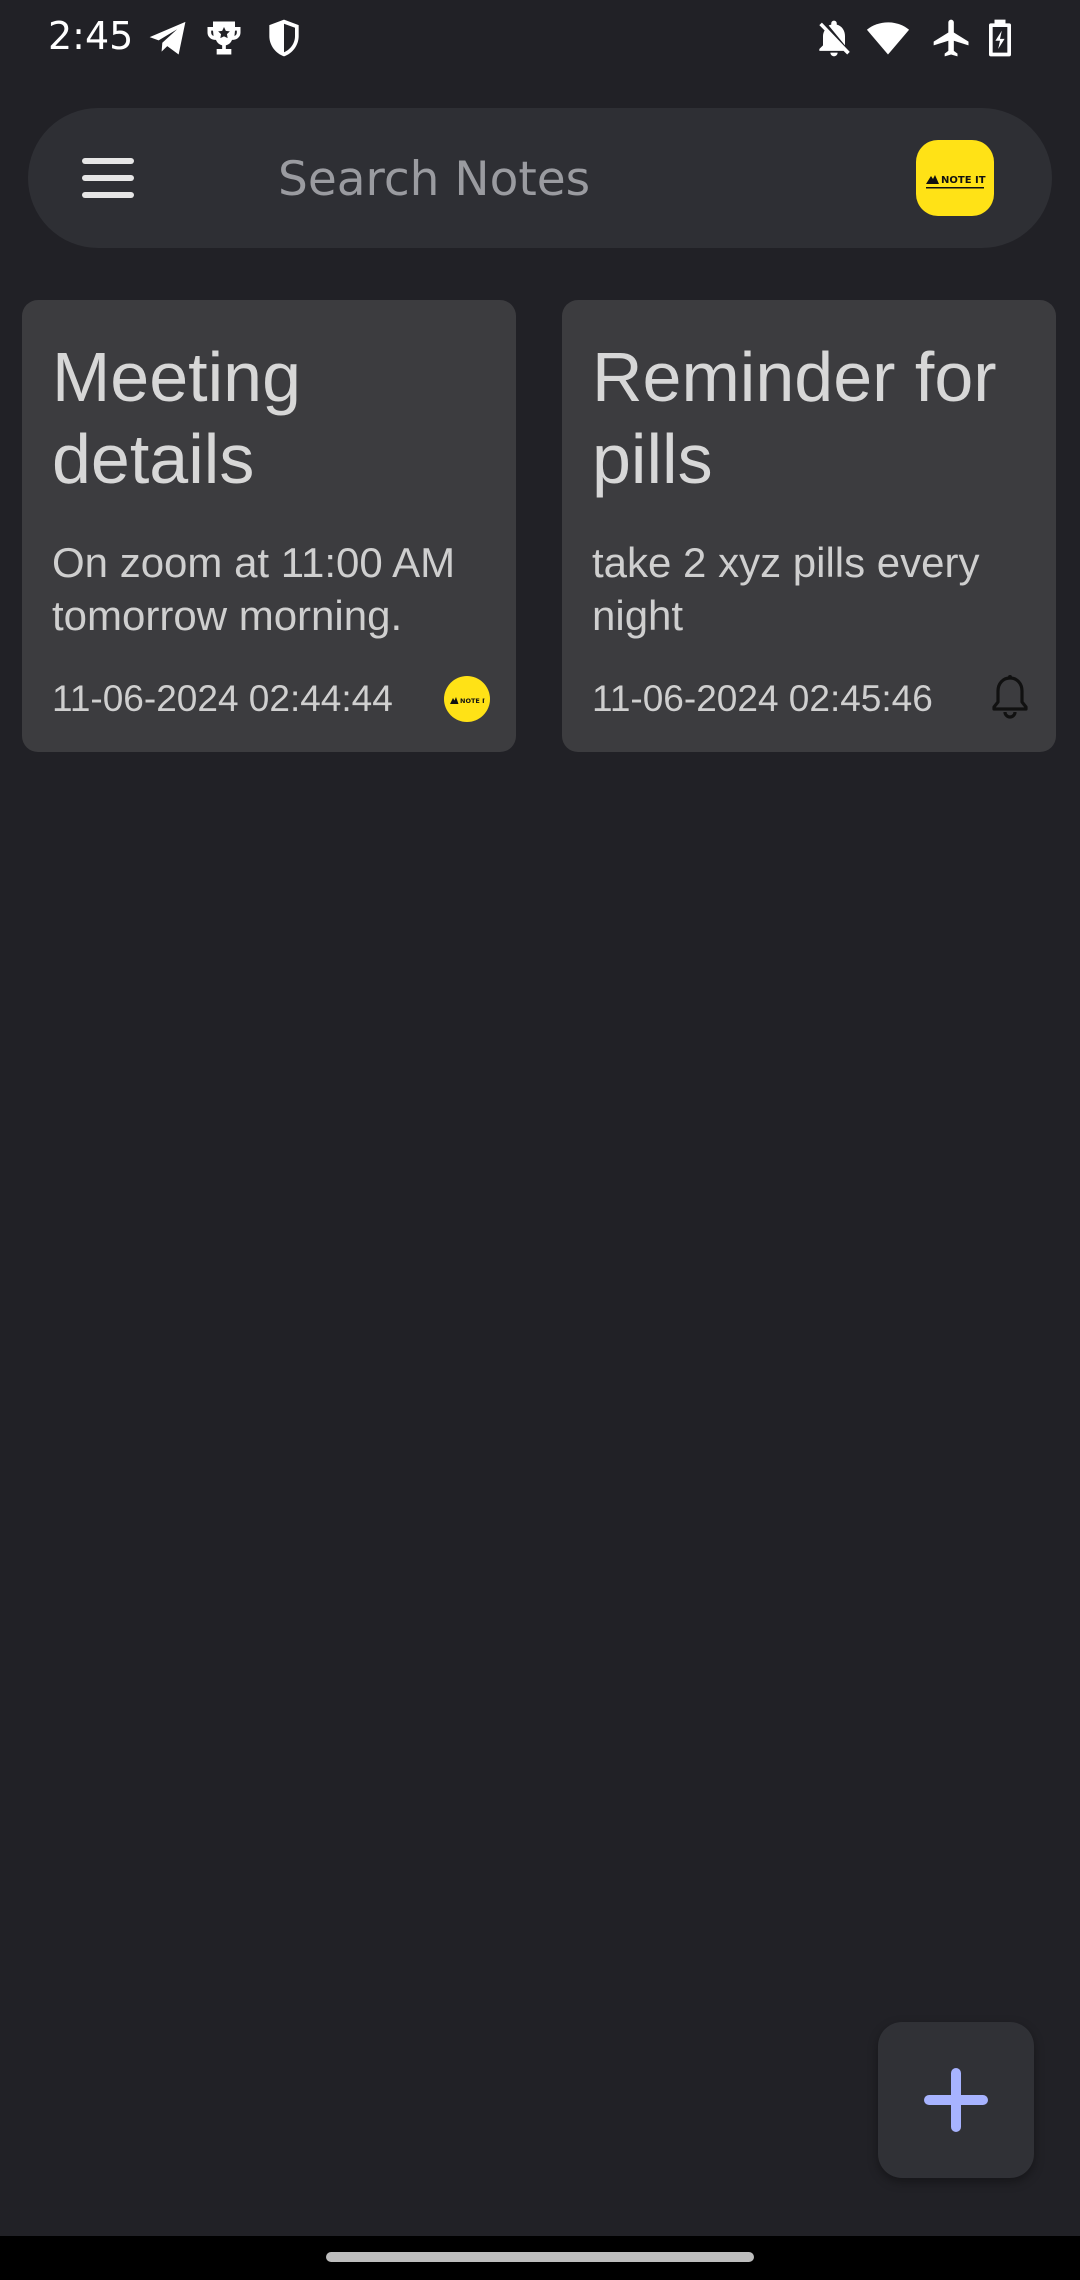 The height and width of the screenshot is (2280, 1080). I want to click on note-body: take 2 xyz pills every night, so click(786, 589).